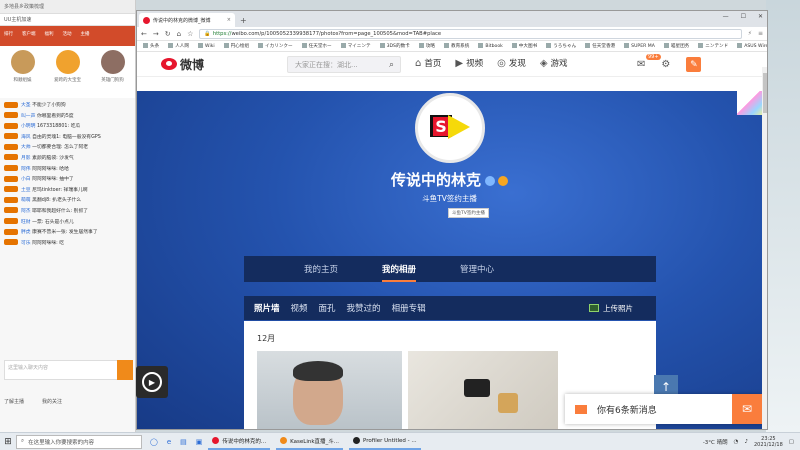 The image size is (800, 450). I want to click on weibo-nav-item: ◈ 游戏, so click(554, 63).